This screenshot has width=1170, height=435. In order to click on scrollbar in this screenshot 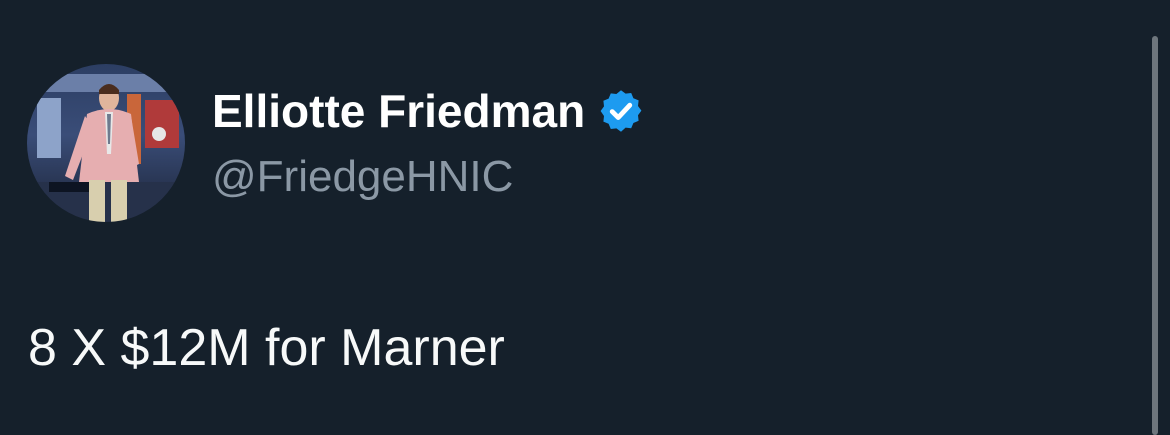, I will do `click(1155, 235)`.